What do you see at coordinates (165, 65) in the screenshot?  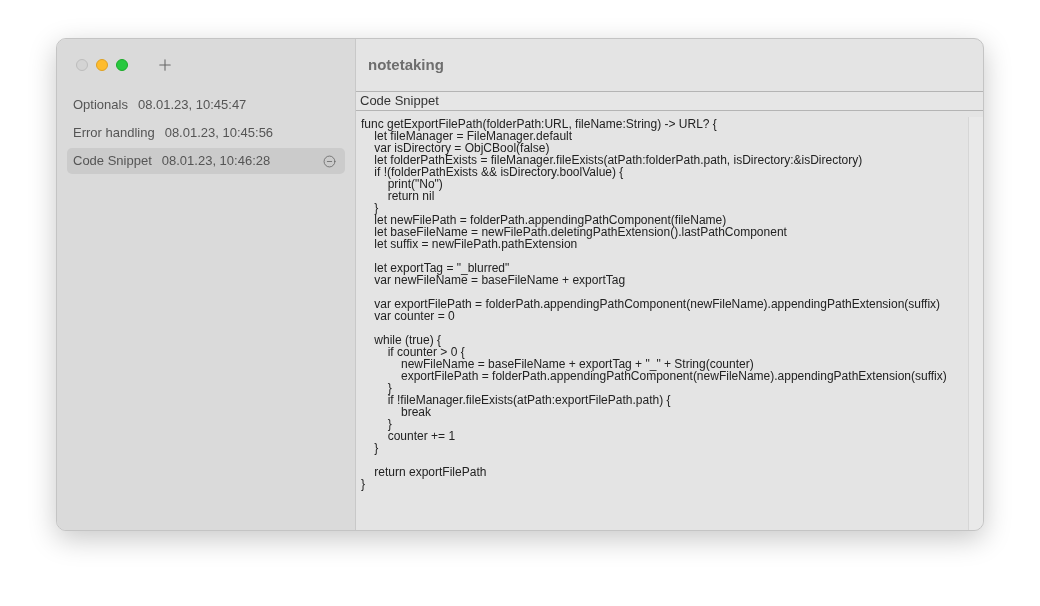 I see `add-note-icon` at bounding box center [165, 65].